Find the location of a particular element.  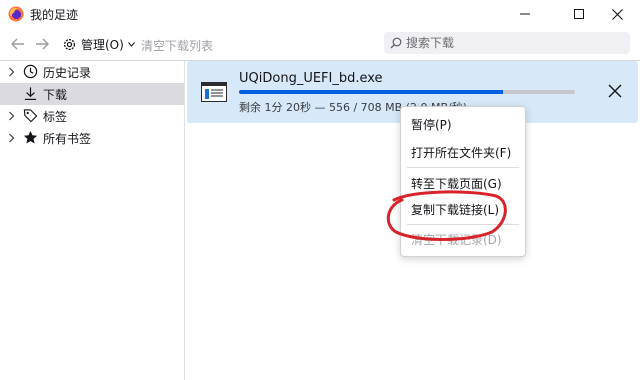

clear-downloads-button: 清空下载列表 is located at coordinates (177, 45).